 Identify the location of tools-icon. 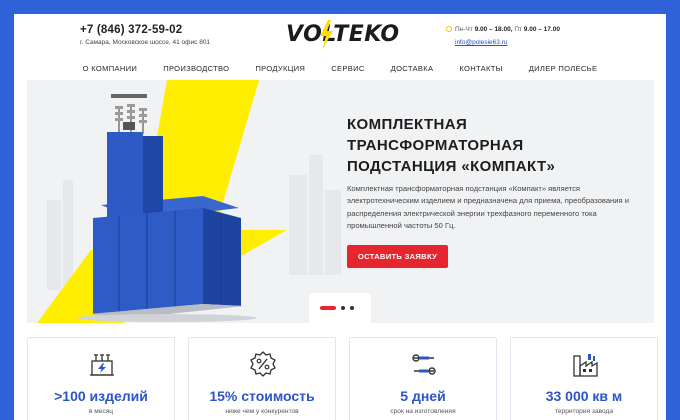
(424, 364).